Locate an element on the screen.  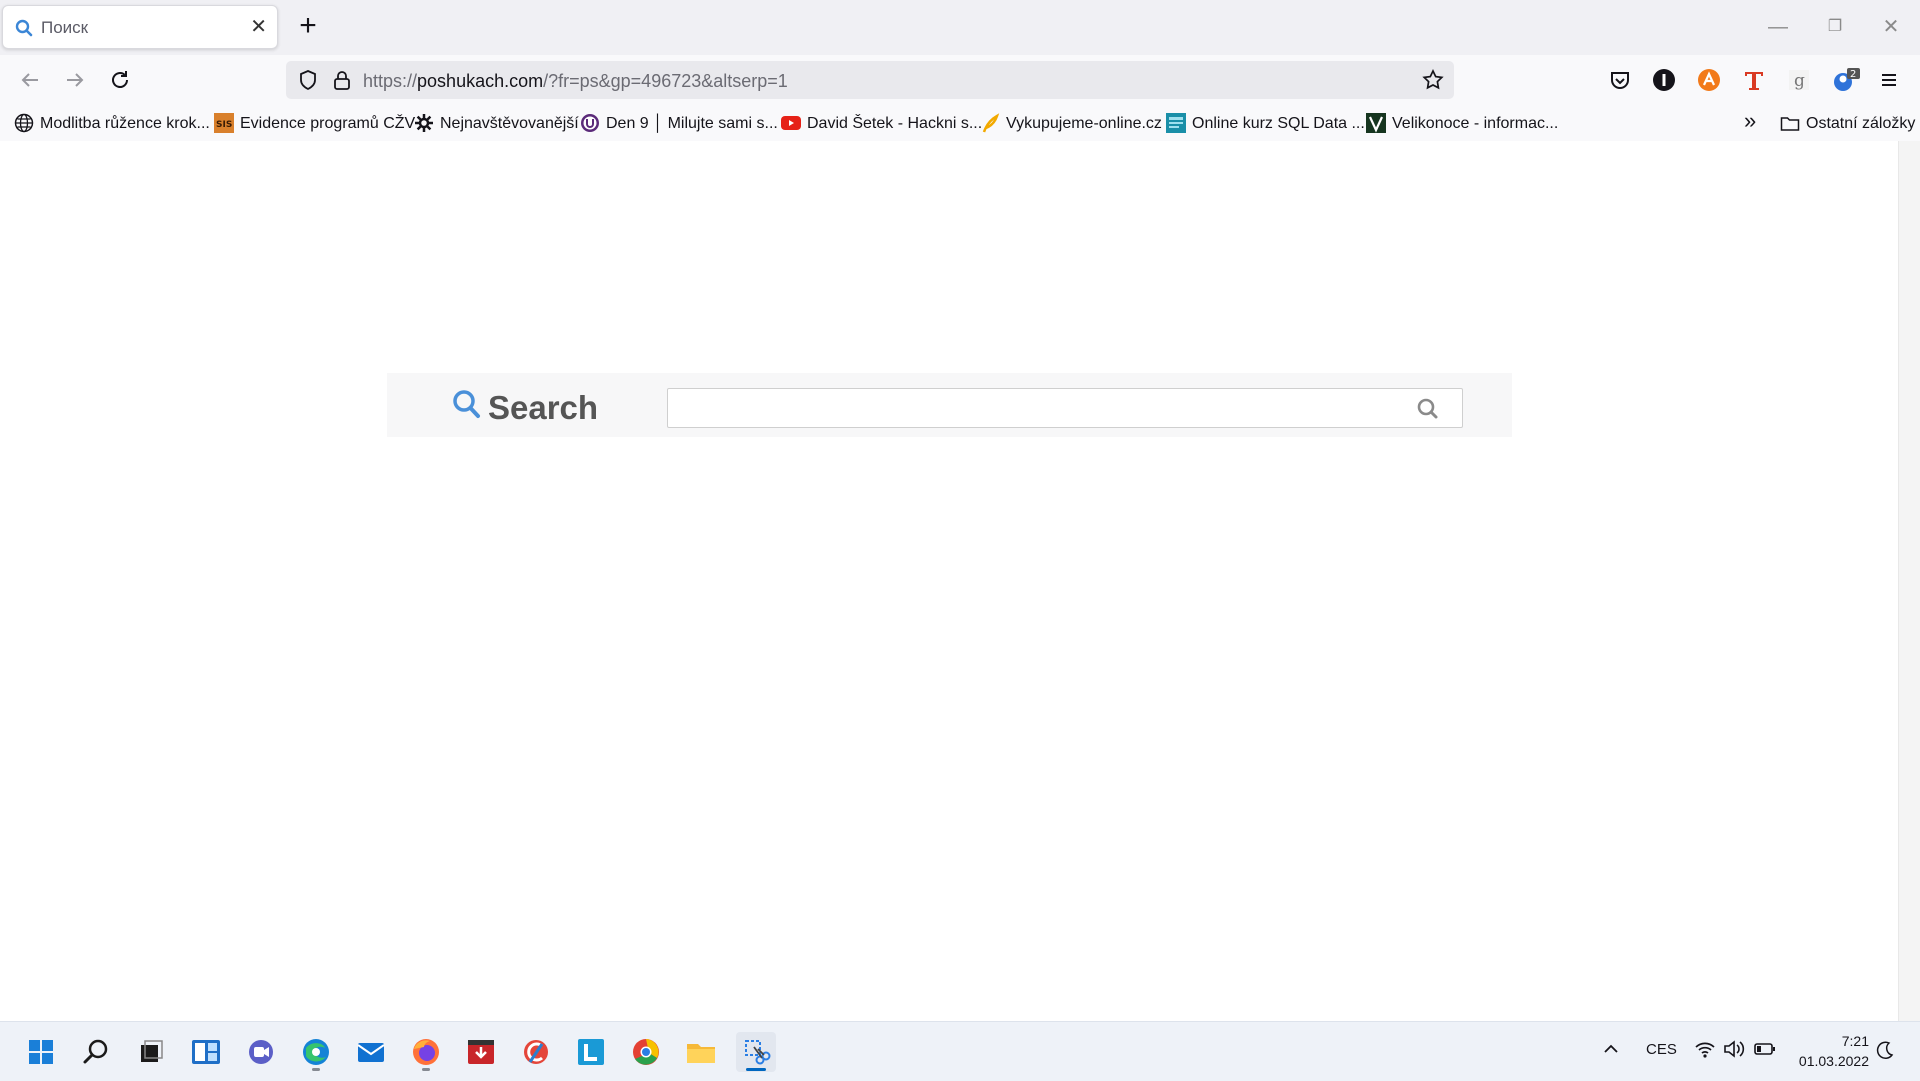
show-hidden-icons-chevron-icon is located at coordinates (1611, 1049).